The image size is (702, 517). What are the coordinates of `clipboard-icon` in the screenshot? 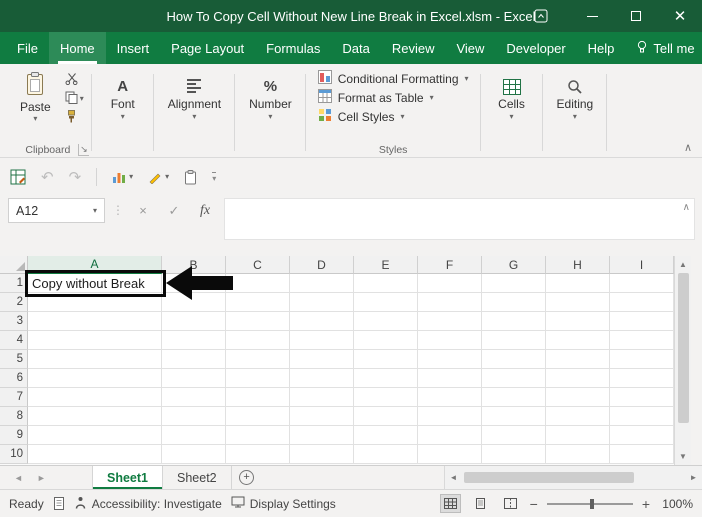 It's located at (190, 177).